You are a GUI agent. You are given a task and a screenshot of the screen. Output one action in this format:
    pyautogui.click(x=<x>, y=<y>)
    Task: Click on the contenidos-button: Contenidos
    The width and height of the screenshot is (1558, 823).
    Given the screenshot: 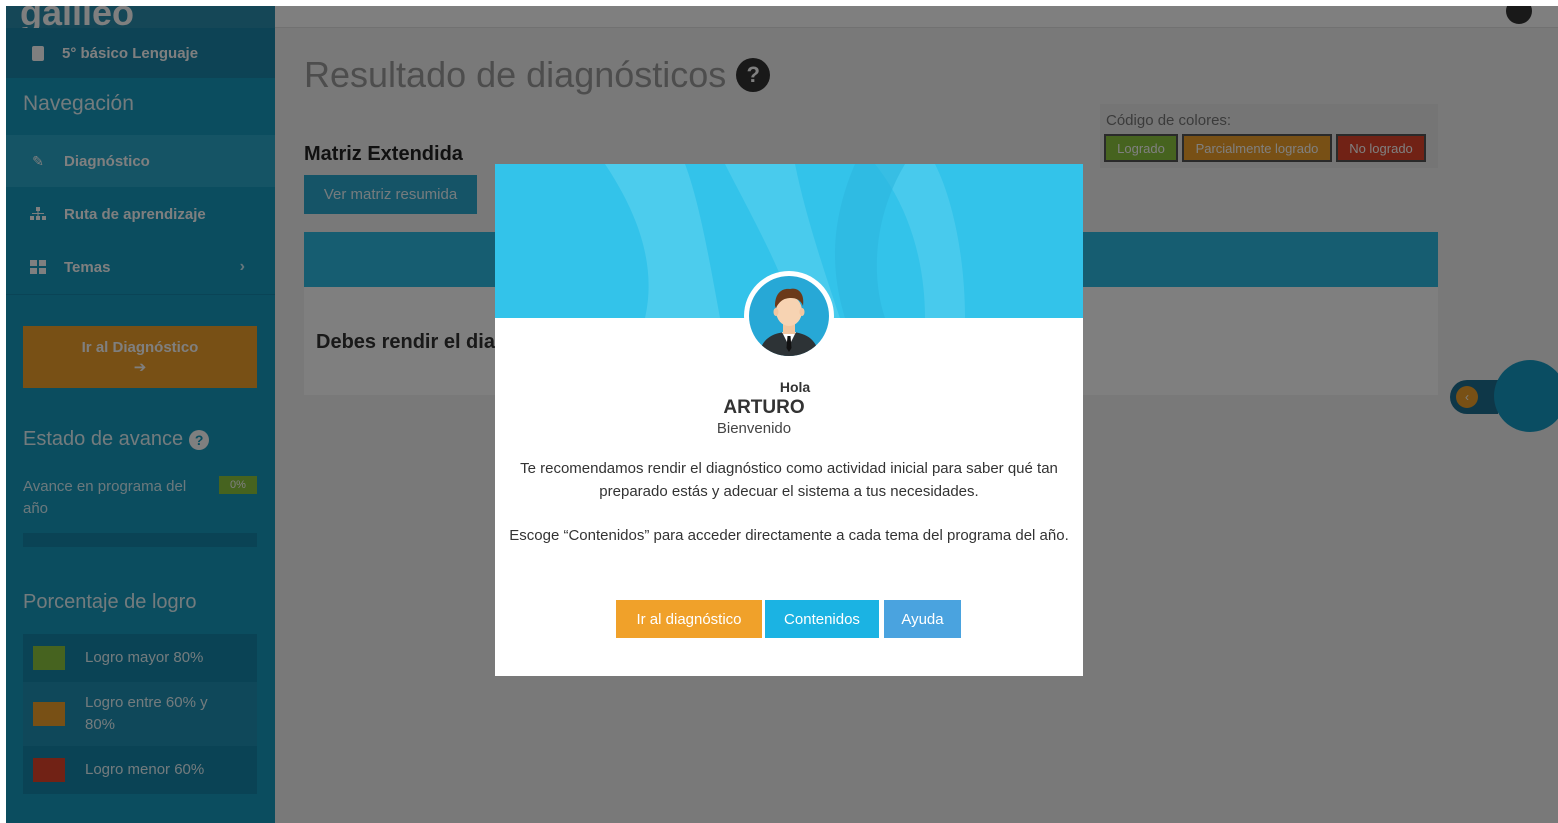 What is the action you would take?
    pyautogui.click(x=822, y=619)
    